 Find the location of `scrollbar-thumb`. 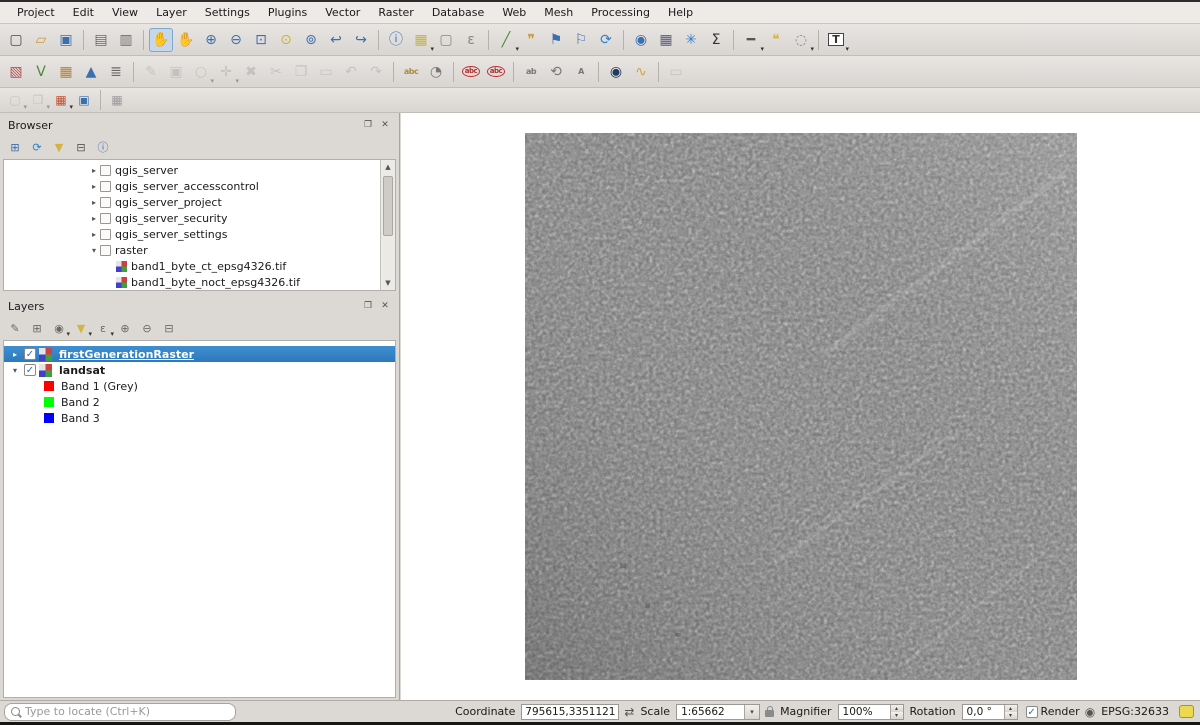

scrollbar-thumb is located at coordinates (388, 206).